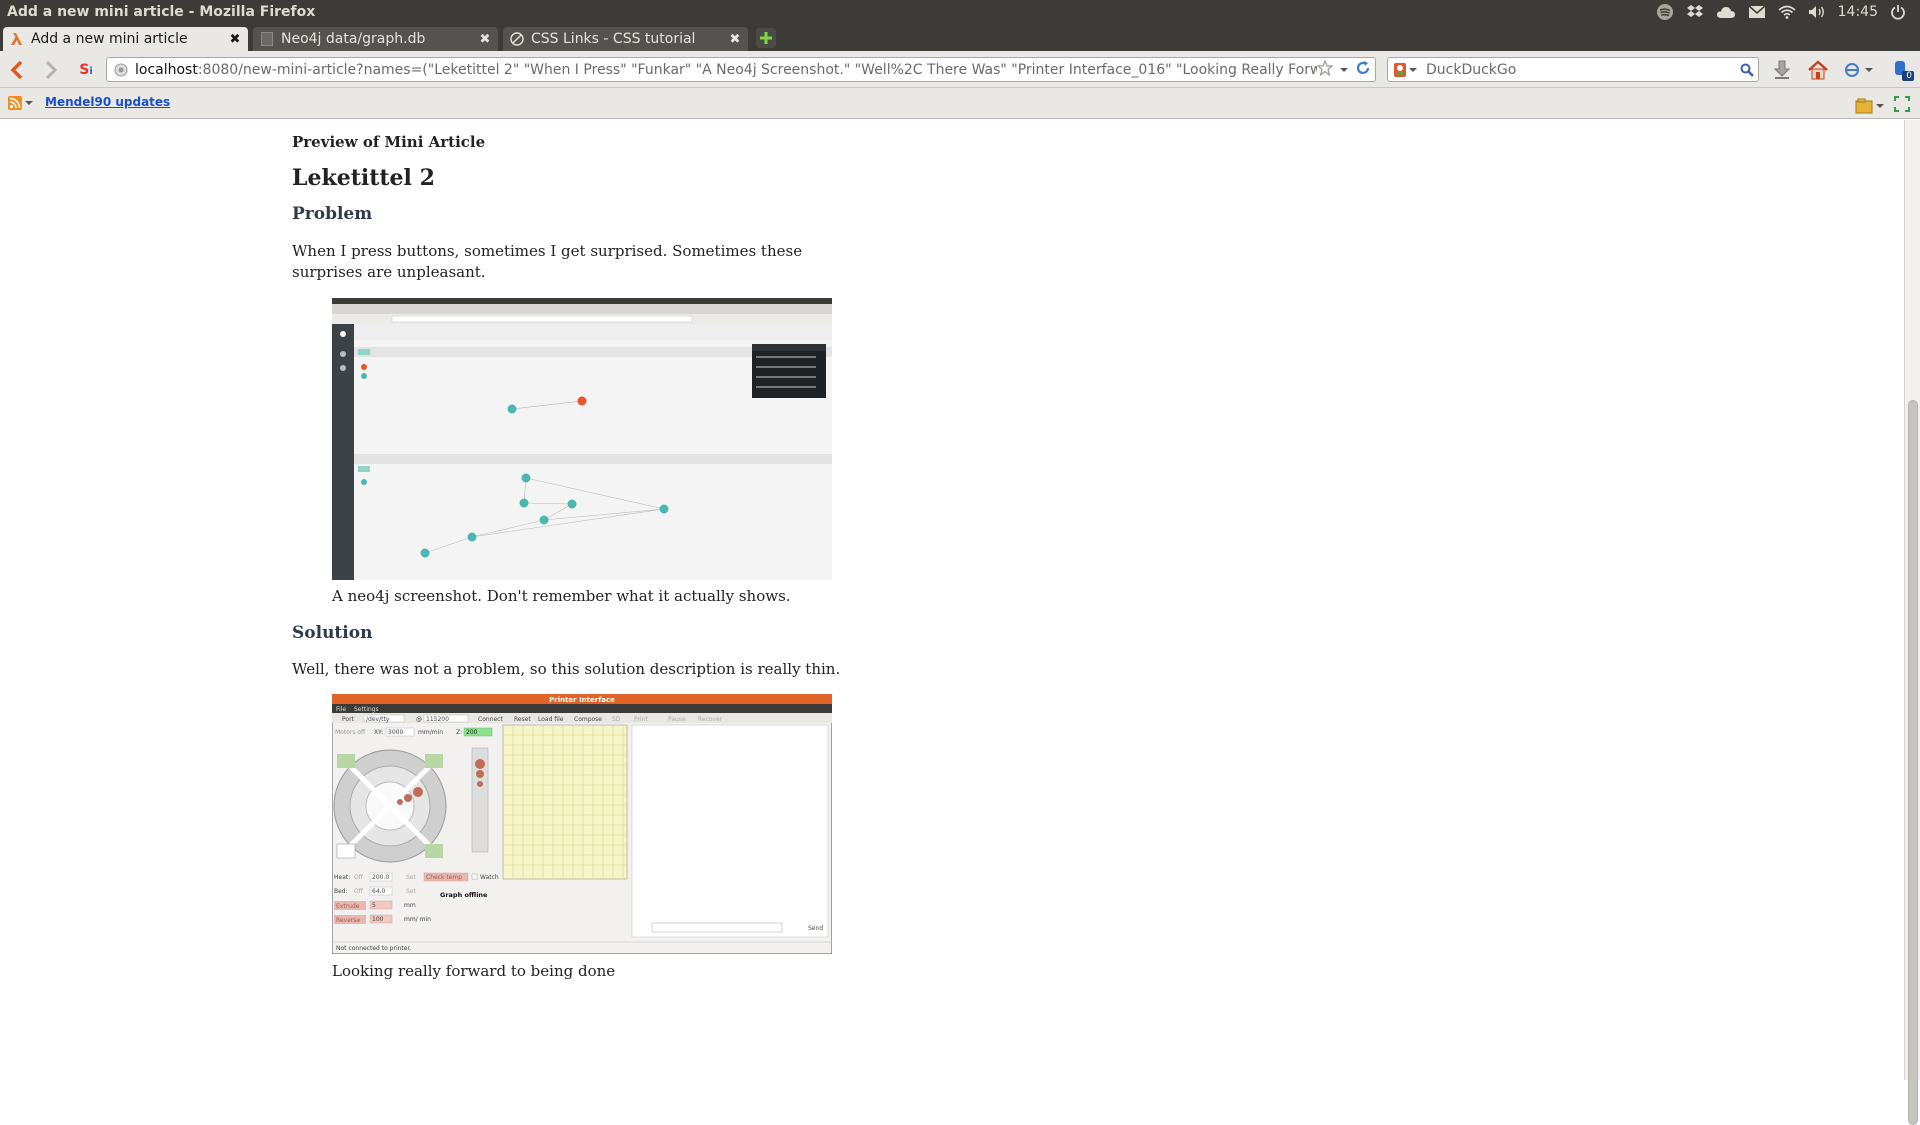 The height and width of the screenshot is (1125, 1920). Describe the element at coordinates (490, 719) in the screenshot. I see `printer-connect: Connect` at that location.